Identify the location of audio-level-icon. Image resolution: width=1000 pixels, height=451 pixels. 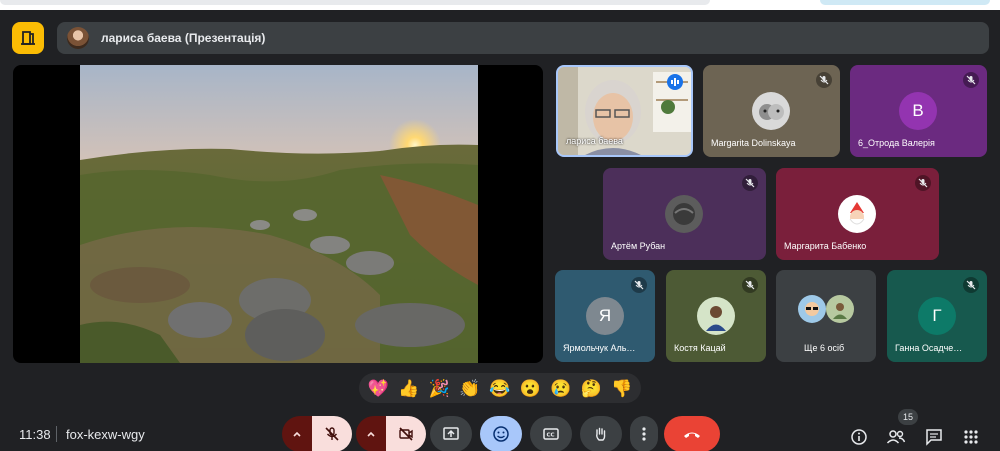
(675, 82).